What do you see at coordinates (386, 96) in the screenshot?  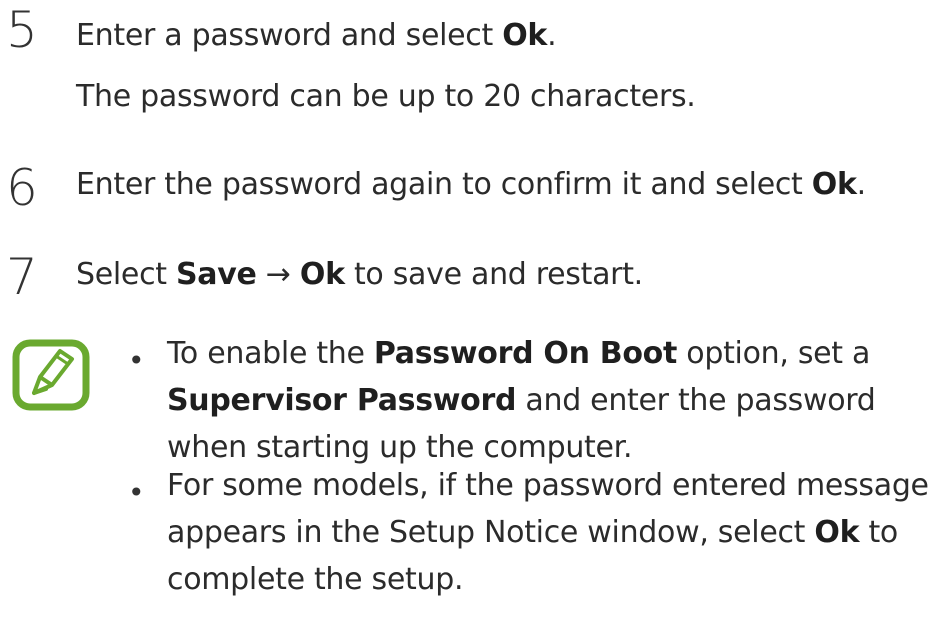 I see `step-5-note: The password can be up to 20 characters.` at bounding box center [386, 96].